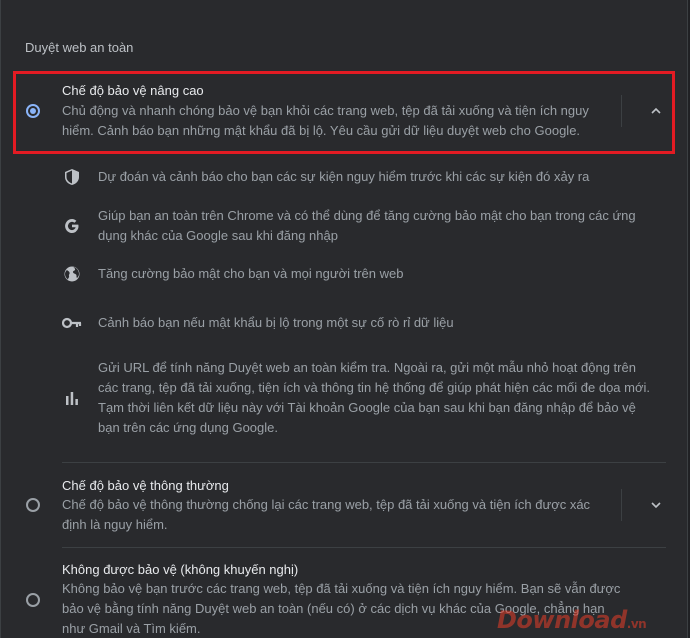 The image size is (690, 638). I want to click on no-protection-title: Không được bảo vệ (không khuyến nghị), so click(180, 569).